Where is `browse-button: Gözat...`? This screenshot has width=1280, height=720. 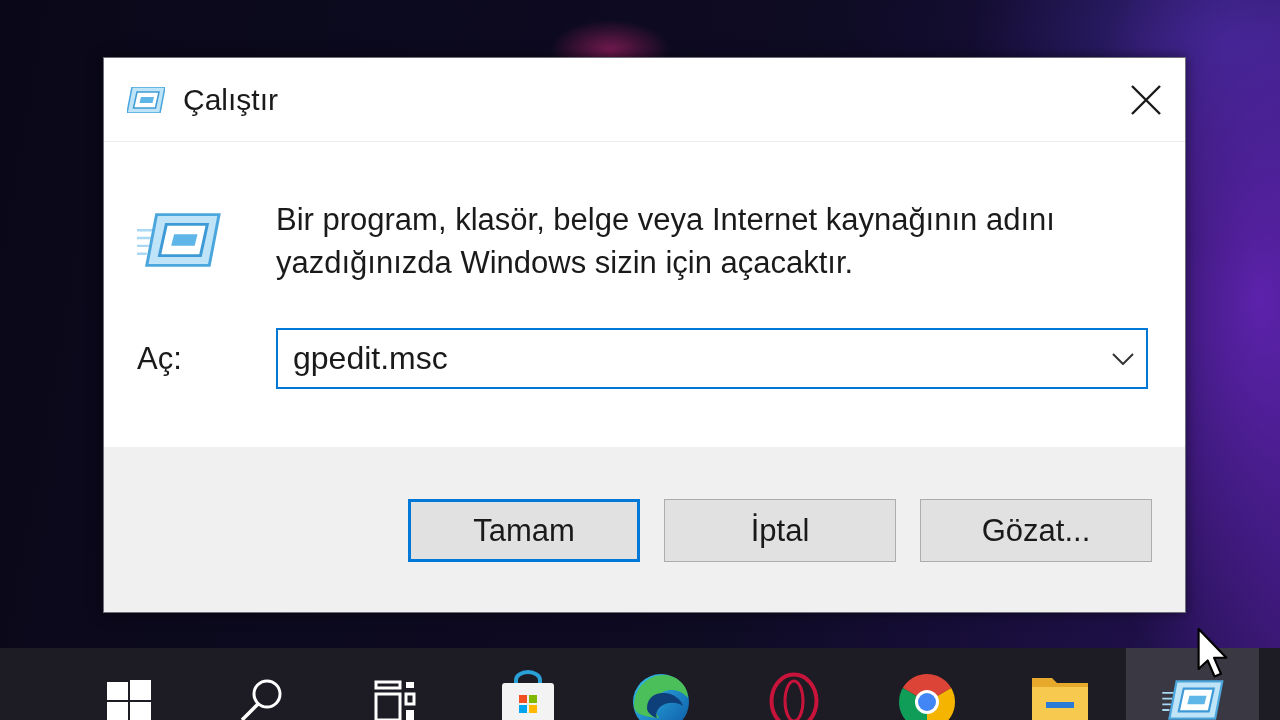 browse-button: Gözat... is located at coordinates (1036, 530).